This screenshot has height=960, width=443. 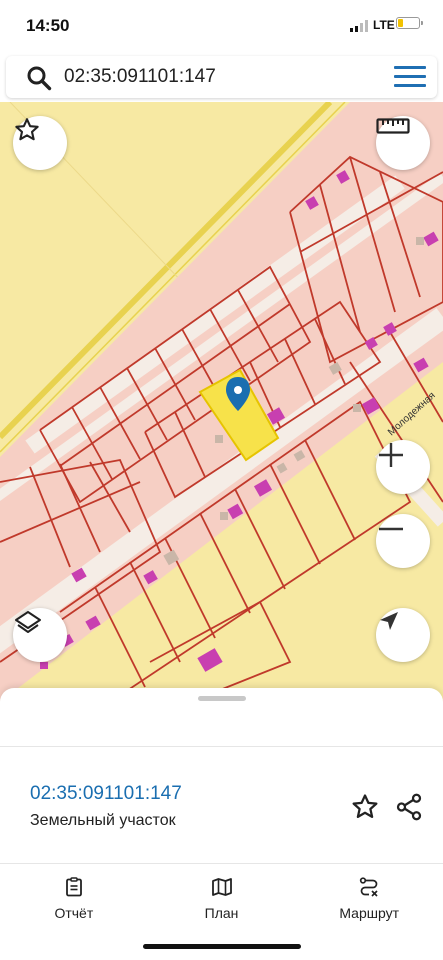 I want to click on search-input, so click(x=214, y=77).